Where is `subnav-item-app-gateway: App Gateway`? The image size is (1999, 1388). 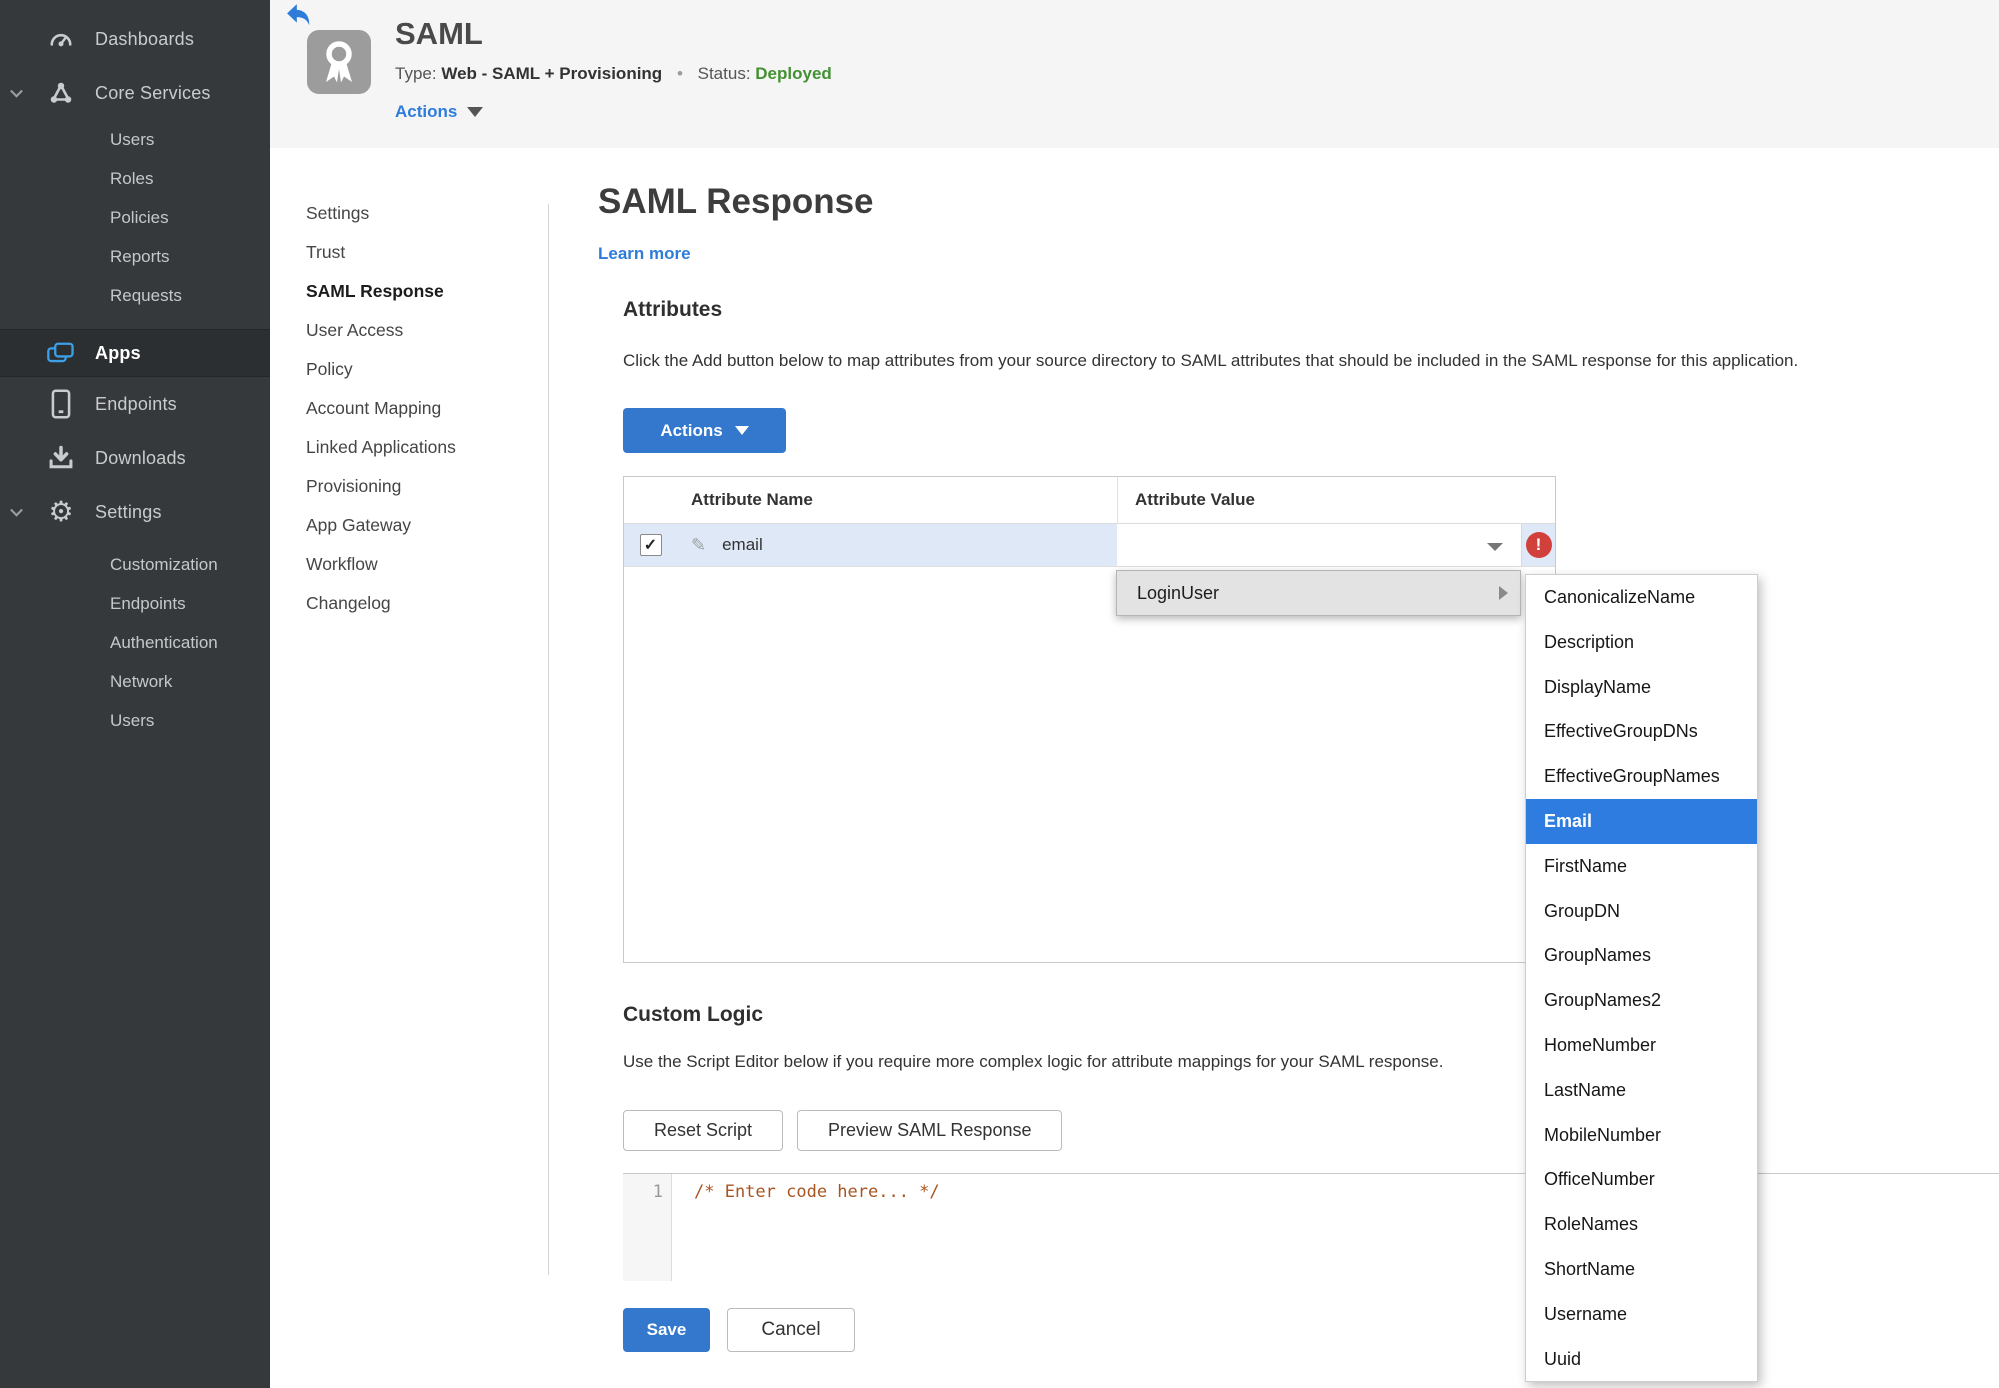
subnav-item-app-gateway: App Gateway is located at coordinates (421, 525).